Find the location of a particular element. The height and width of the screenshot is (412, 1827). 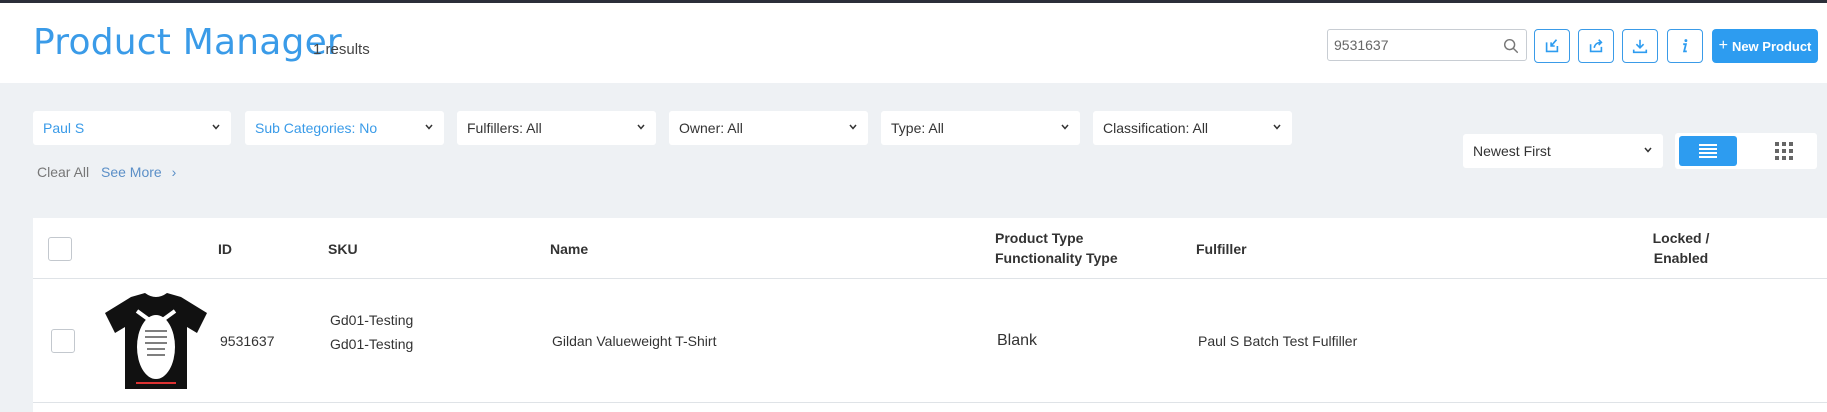

results-count: 1 results is located at coordinates (341, 49).